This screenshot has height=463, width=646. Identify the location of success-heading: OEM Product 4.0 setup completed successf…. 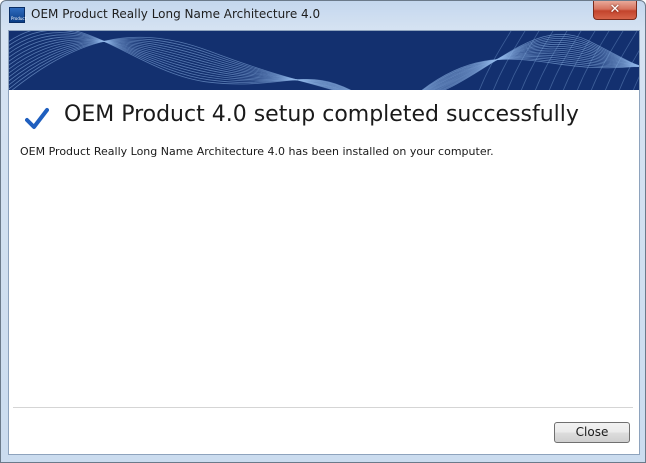
(321, 114).